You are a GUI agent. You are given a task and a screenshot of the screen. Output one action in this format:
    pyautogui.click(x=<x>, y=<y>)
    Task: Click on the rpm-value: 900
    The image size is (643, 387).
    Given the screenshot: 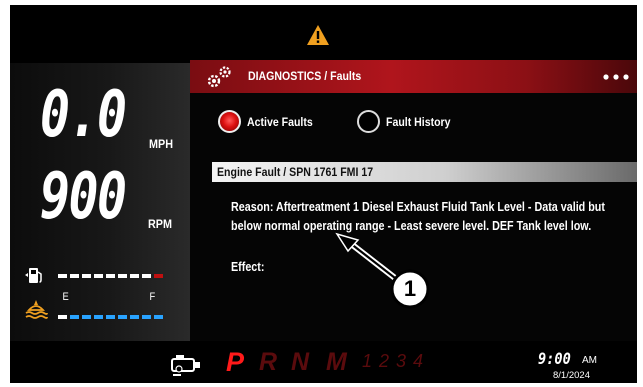 What is the action you would take?
    pyautogui.click(x=83, y=197)
    